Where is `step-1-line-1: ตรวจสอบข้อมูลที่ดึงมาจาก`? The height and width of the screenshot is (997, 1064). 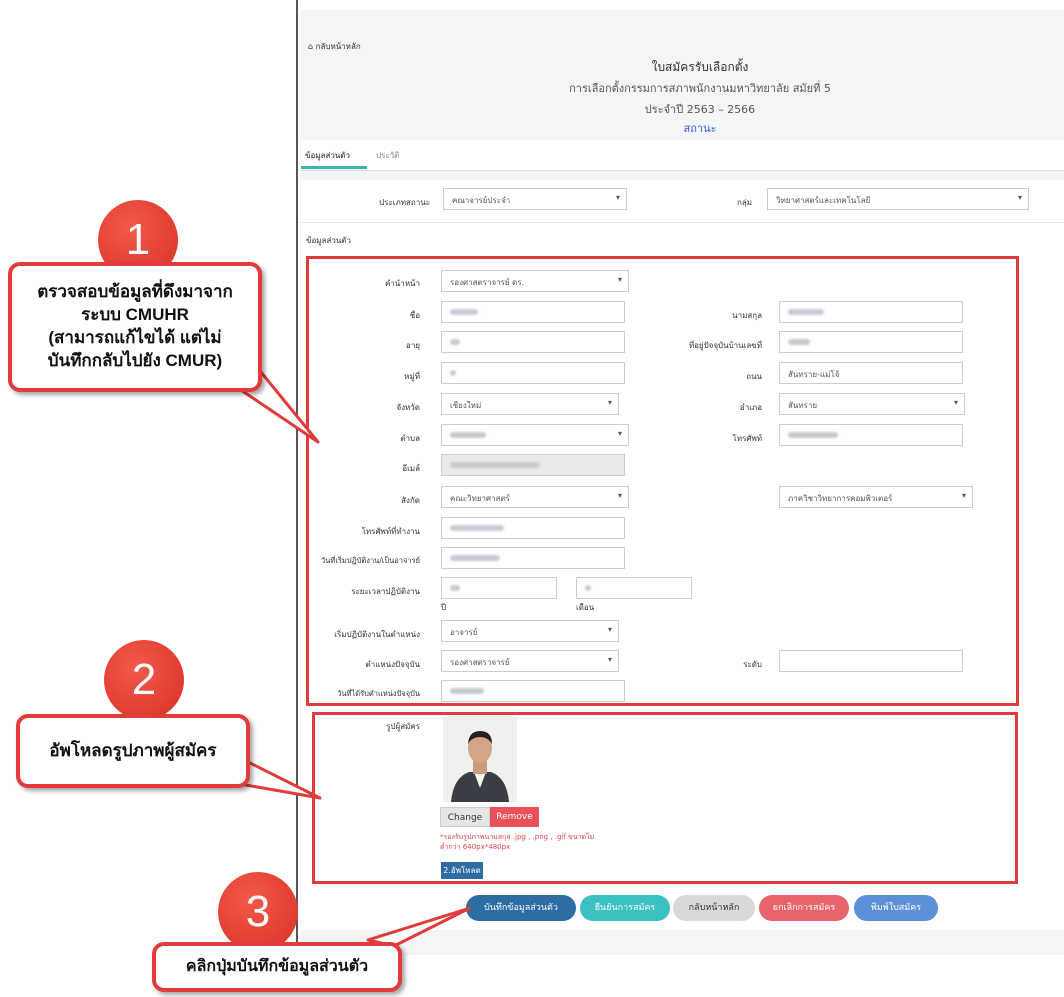 step-1-line-1: ตรวจสอบข้อมูลที่ดึงมาจาก is located at coordinates (135, 291).